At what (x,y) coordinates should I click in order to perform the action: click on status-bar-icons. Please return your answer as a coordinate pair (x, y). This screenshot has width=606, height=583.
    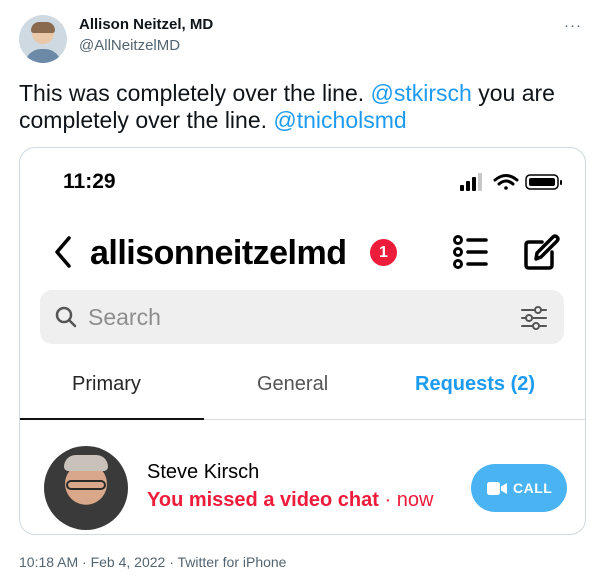
    Looking at the image, I should click on (511, 182).